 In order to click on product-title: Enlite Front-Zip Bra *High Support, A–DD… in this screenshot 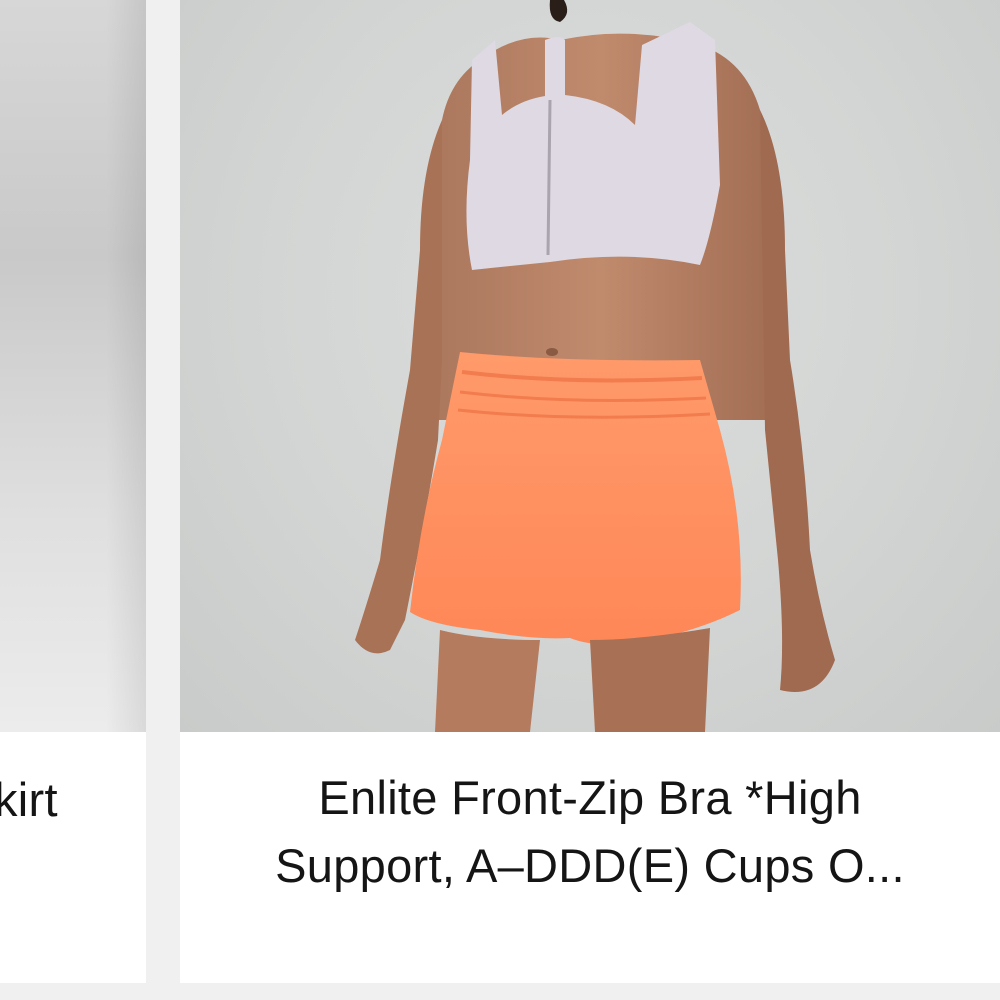, I will do `click(590, 832)`.